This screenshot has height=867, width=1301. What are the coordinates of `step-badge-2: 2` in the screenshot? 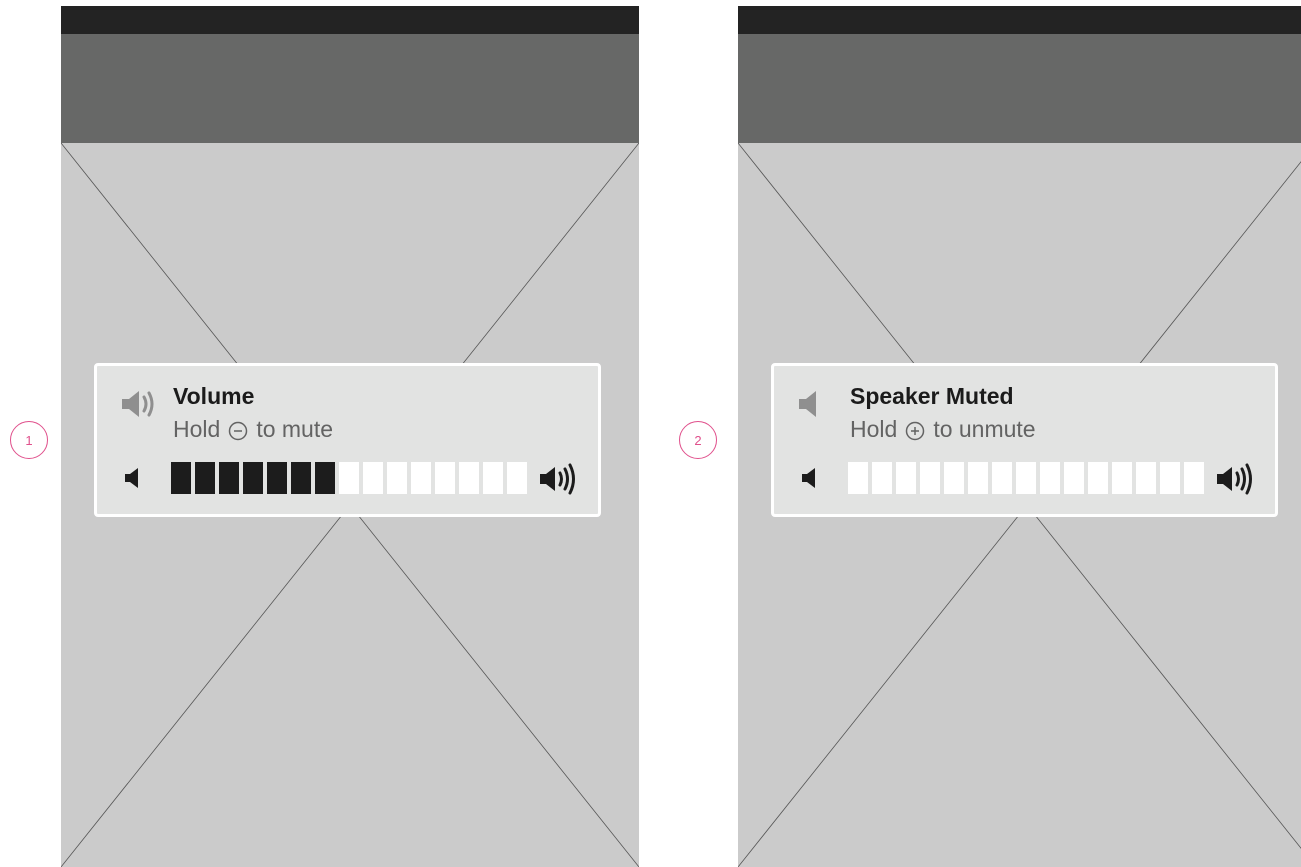 It's located at (698, 440).